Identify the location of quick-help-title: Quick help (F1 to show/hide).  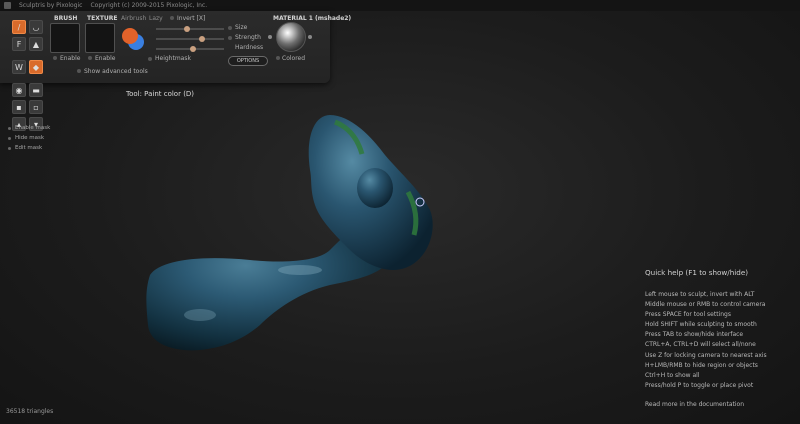
(697, 272).